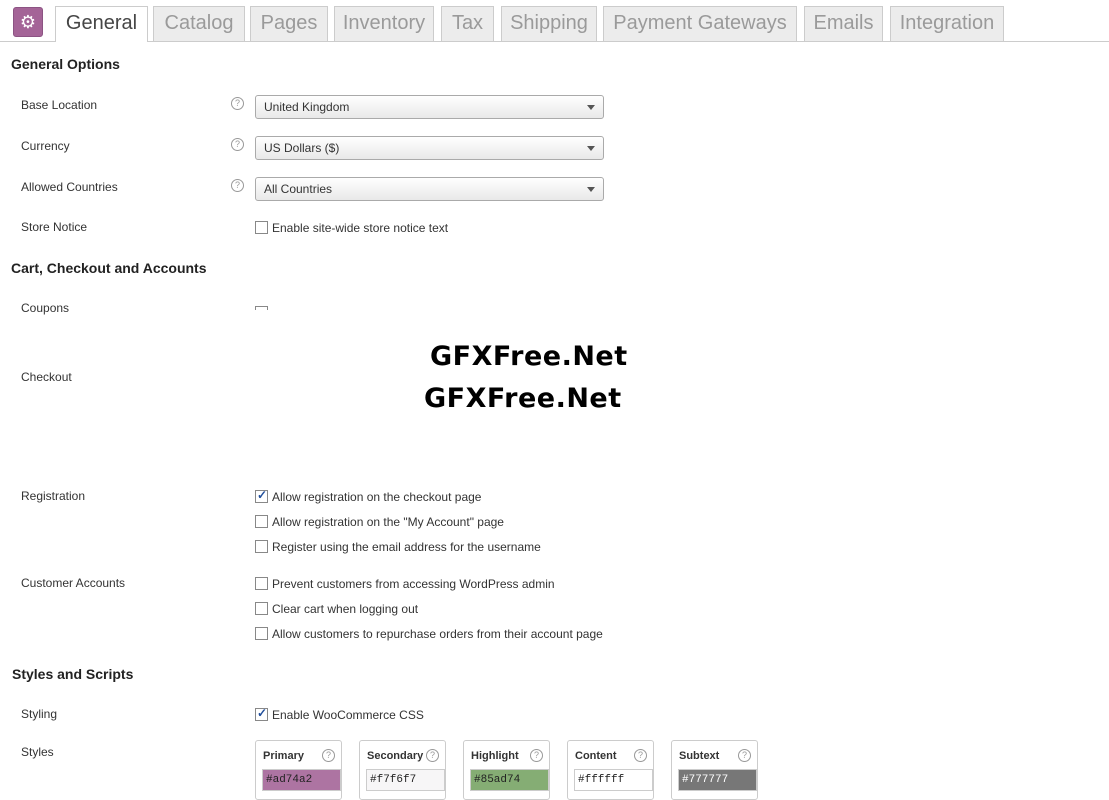 This screenshot has height=800, width=1109. I want to click on coupons-checkbox, so click(261, 308).